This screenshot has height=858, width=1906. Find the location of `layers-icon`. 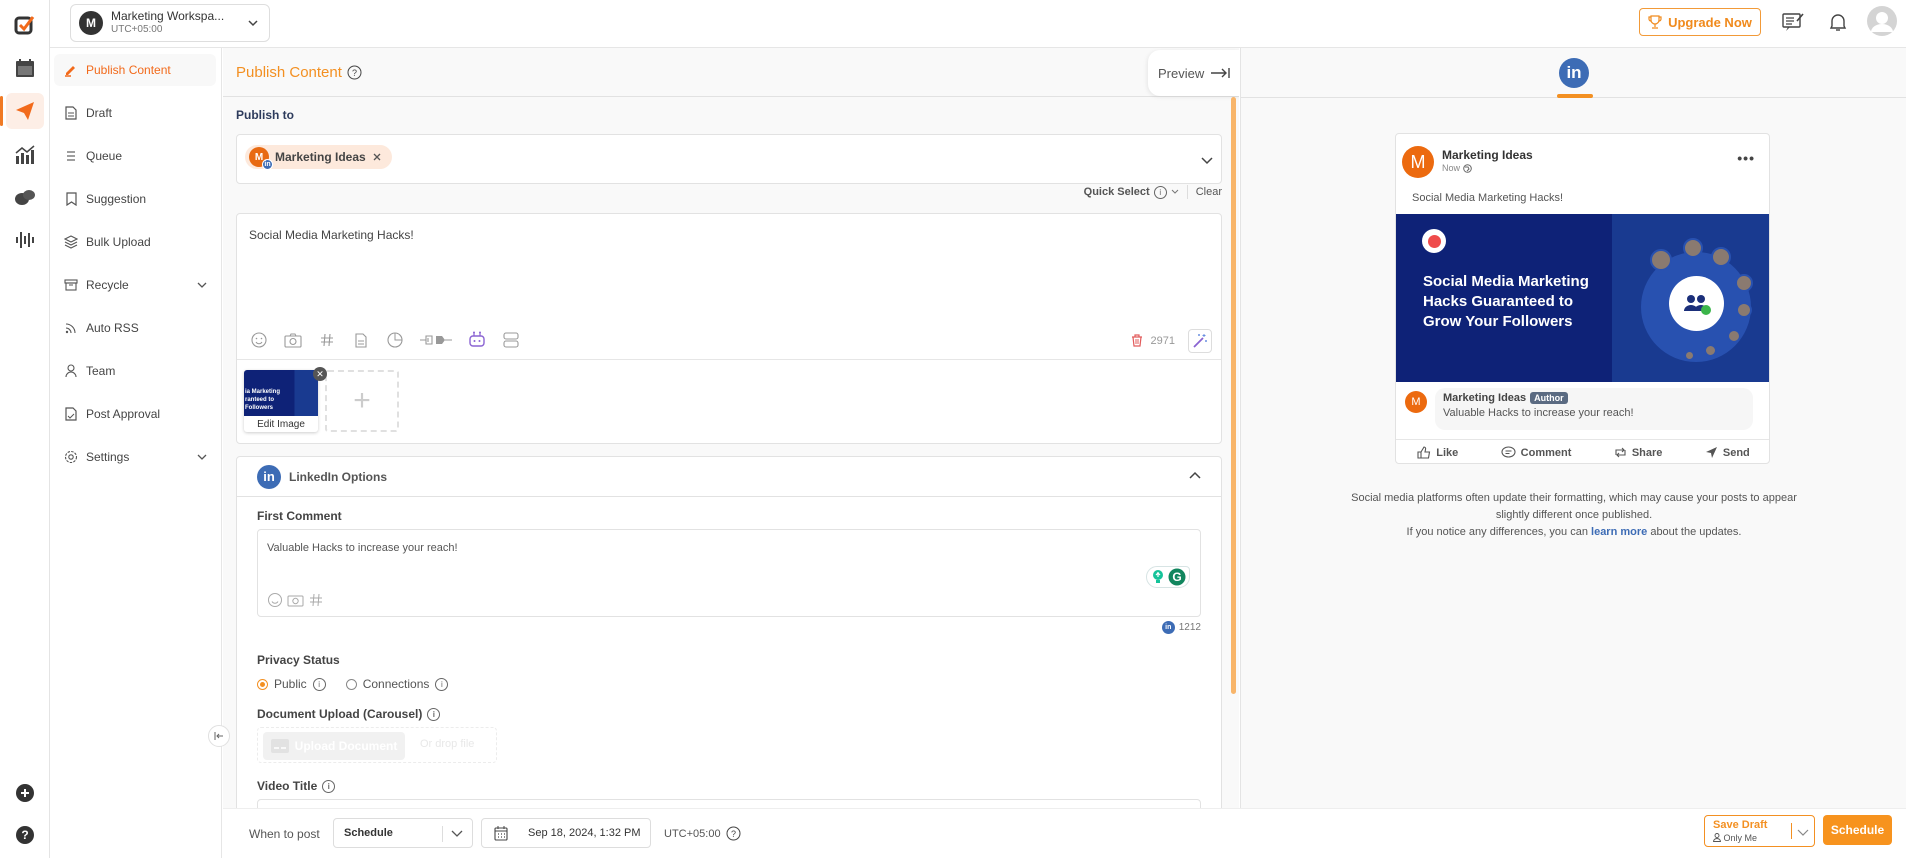

layers-icon is located at coordinates (71, 242).